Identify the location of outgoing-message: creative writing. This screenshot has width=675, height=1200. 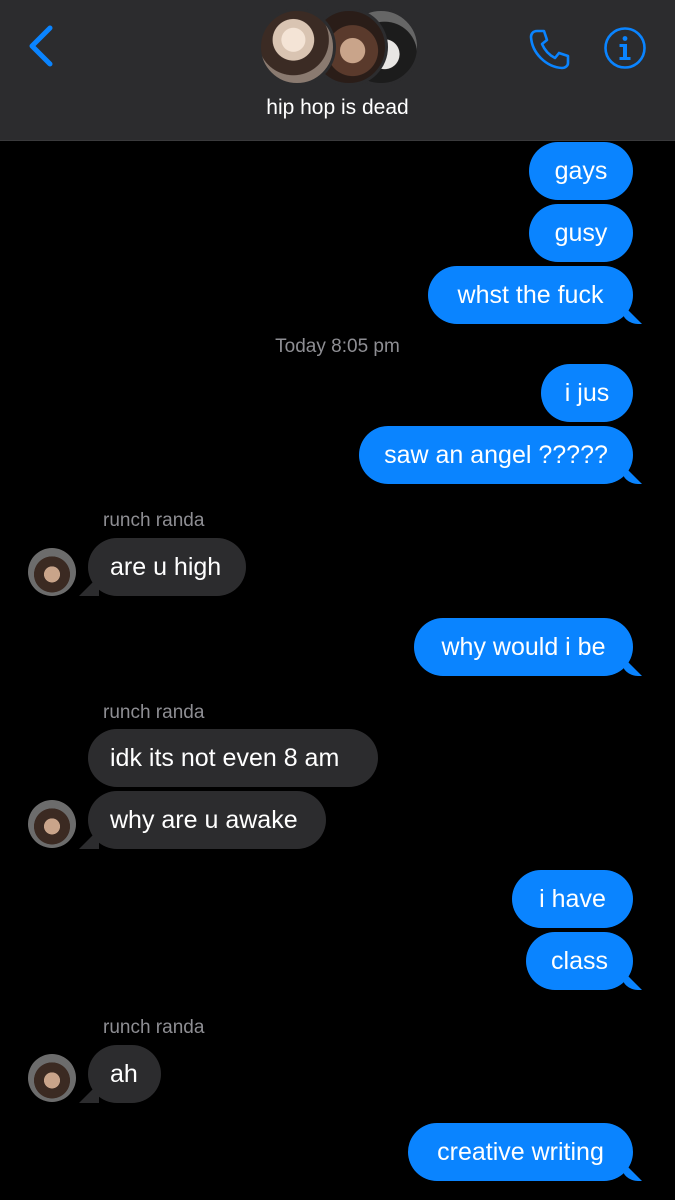
(520, 1152).